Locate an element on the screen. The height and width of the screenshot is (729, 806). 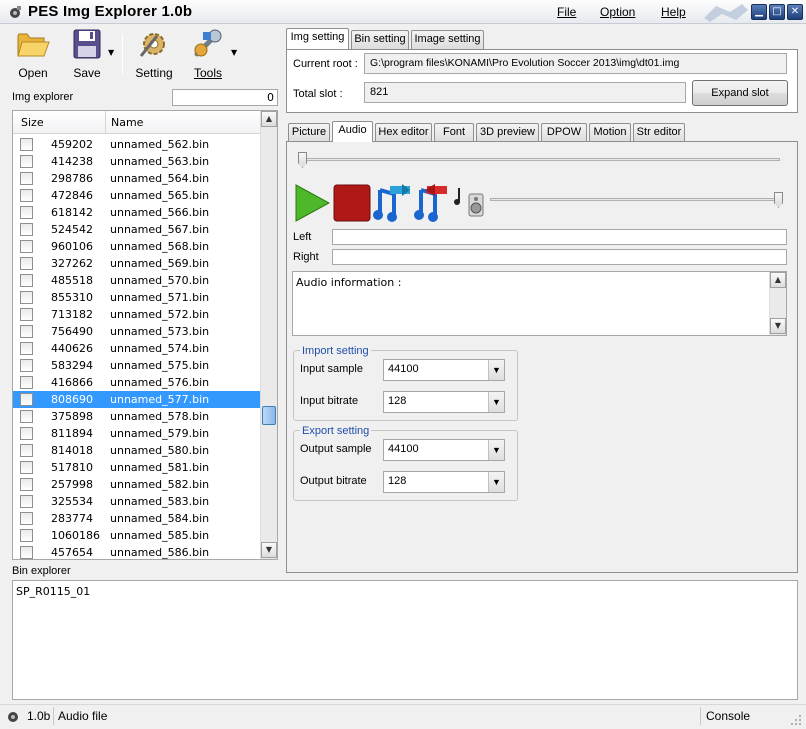
table-row: 524542 unnamed_567.bin is located at coordinates (137, 229).